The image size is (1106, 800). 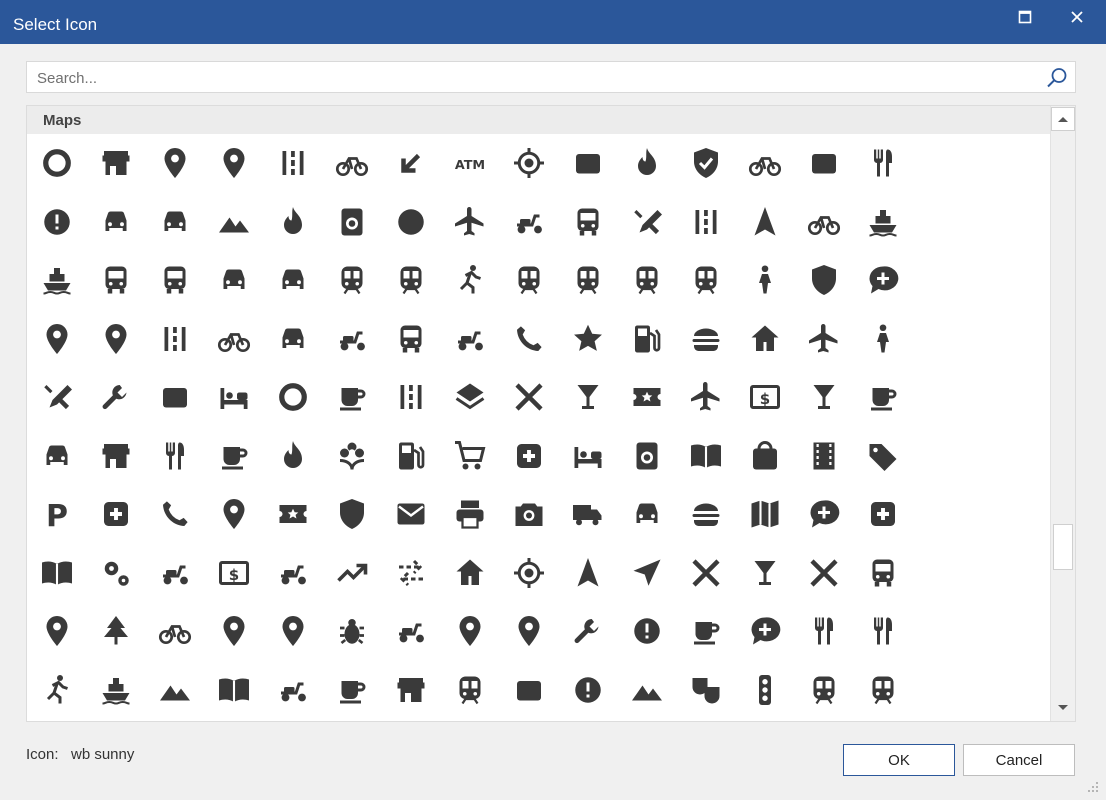 I want to click on resize-grip-icon, so click(x=1093, y=787).